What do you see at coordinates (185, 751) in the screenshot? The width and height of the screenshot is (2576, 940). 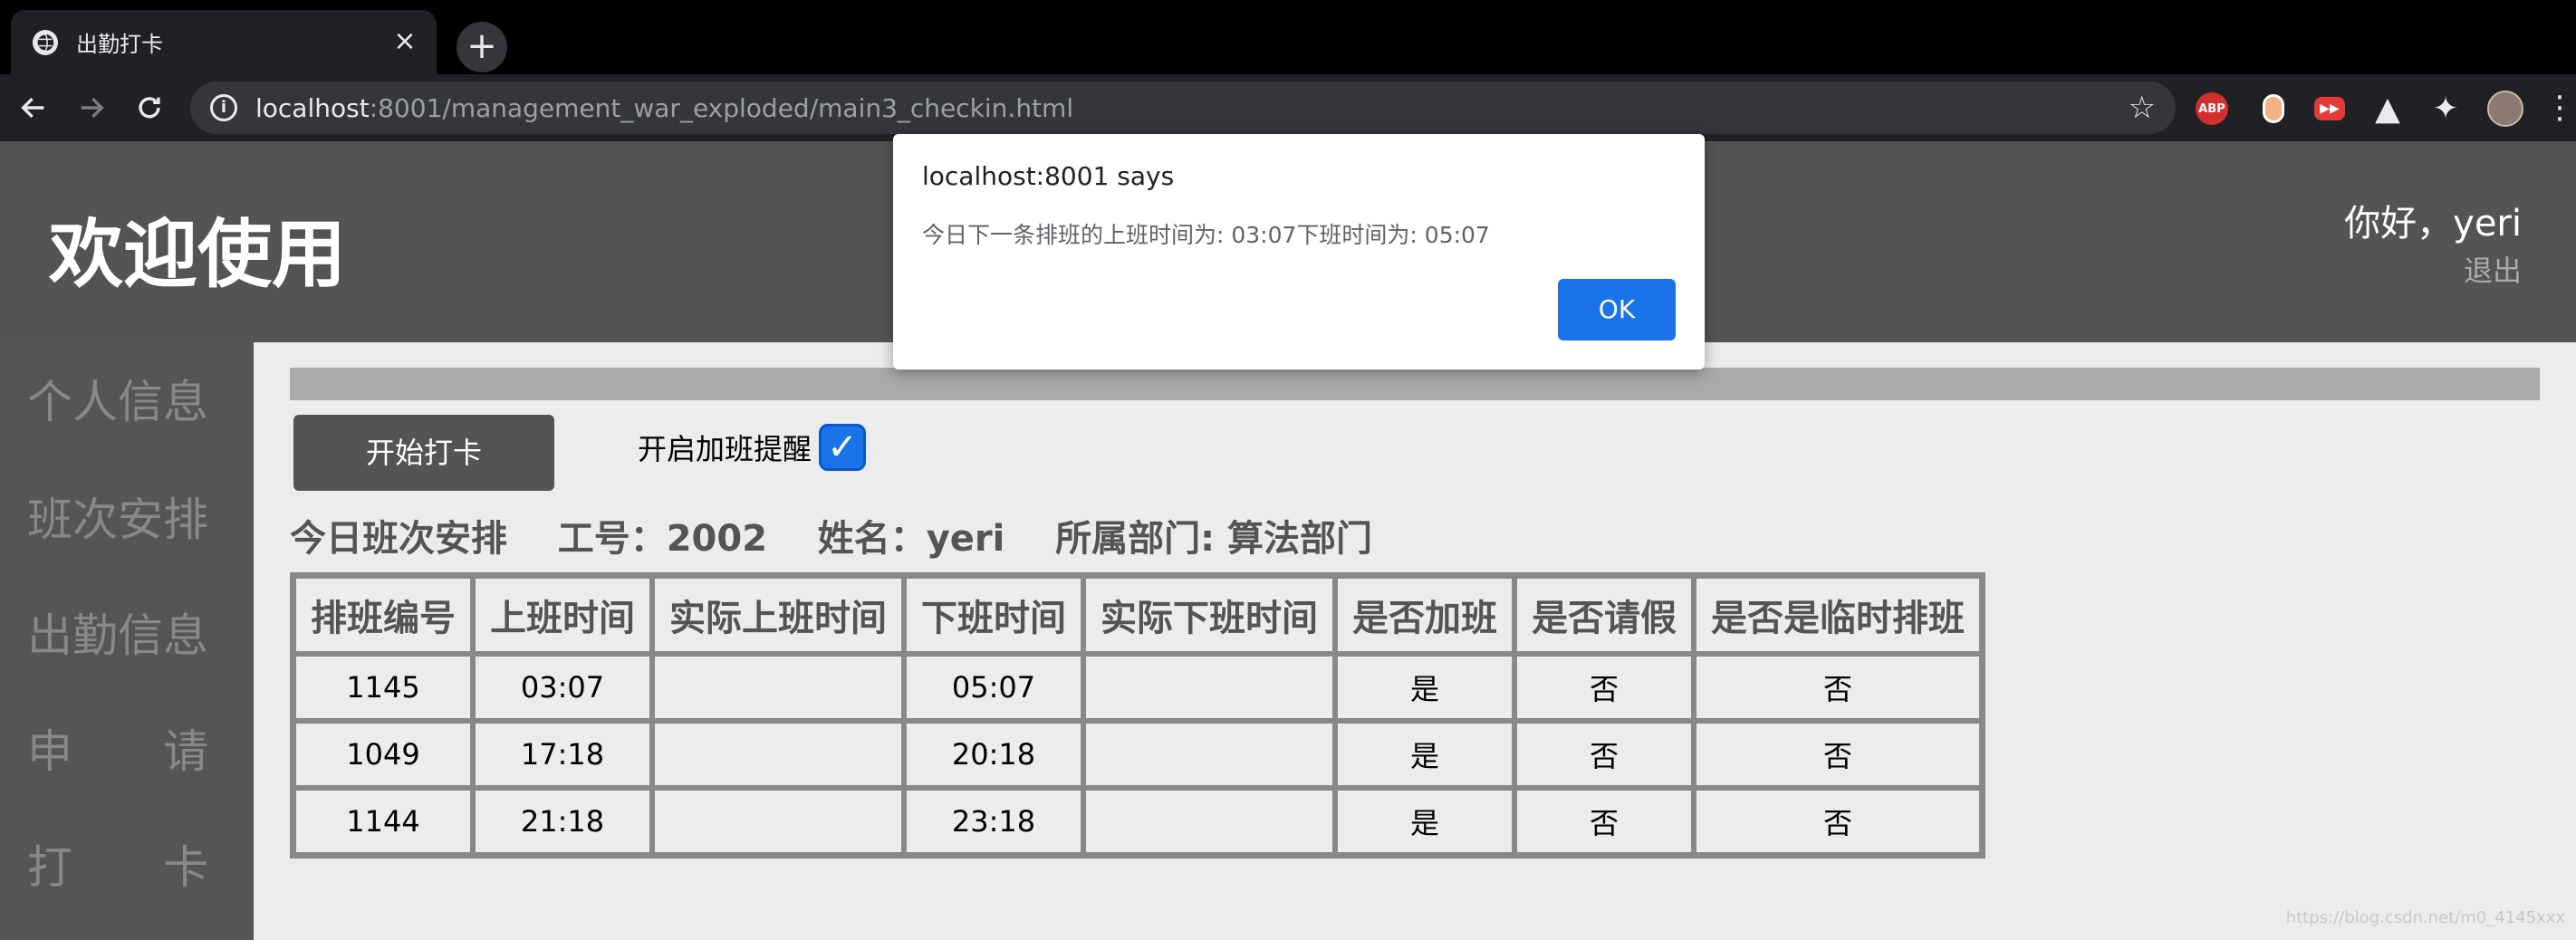 I see `sidebar-item-label: 请` at bounding box center [185, 751].